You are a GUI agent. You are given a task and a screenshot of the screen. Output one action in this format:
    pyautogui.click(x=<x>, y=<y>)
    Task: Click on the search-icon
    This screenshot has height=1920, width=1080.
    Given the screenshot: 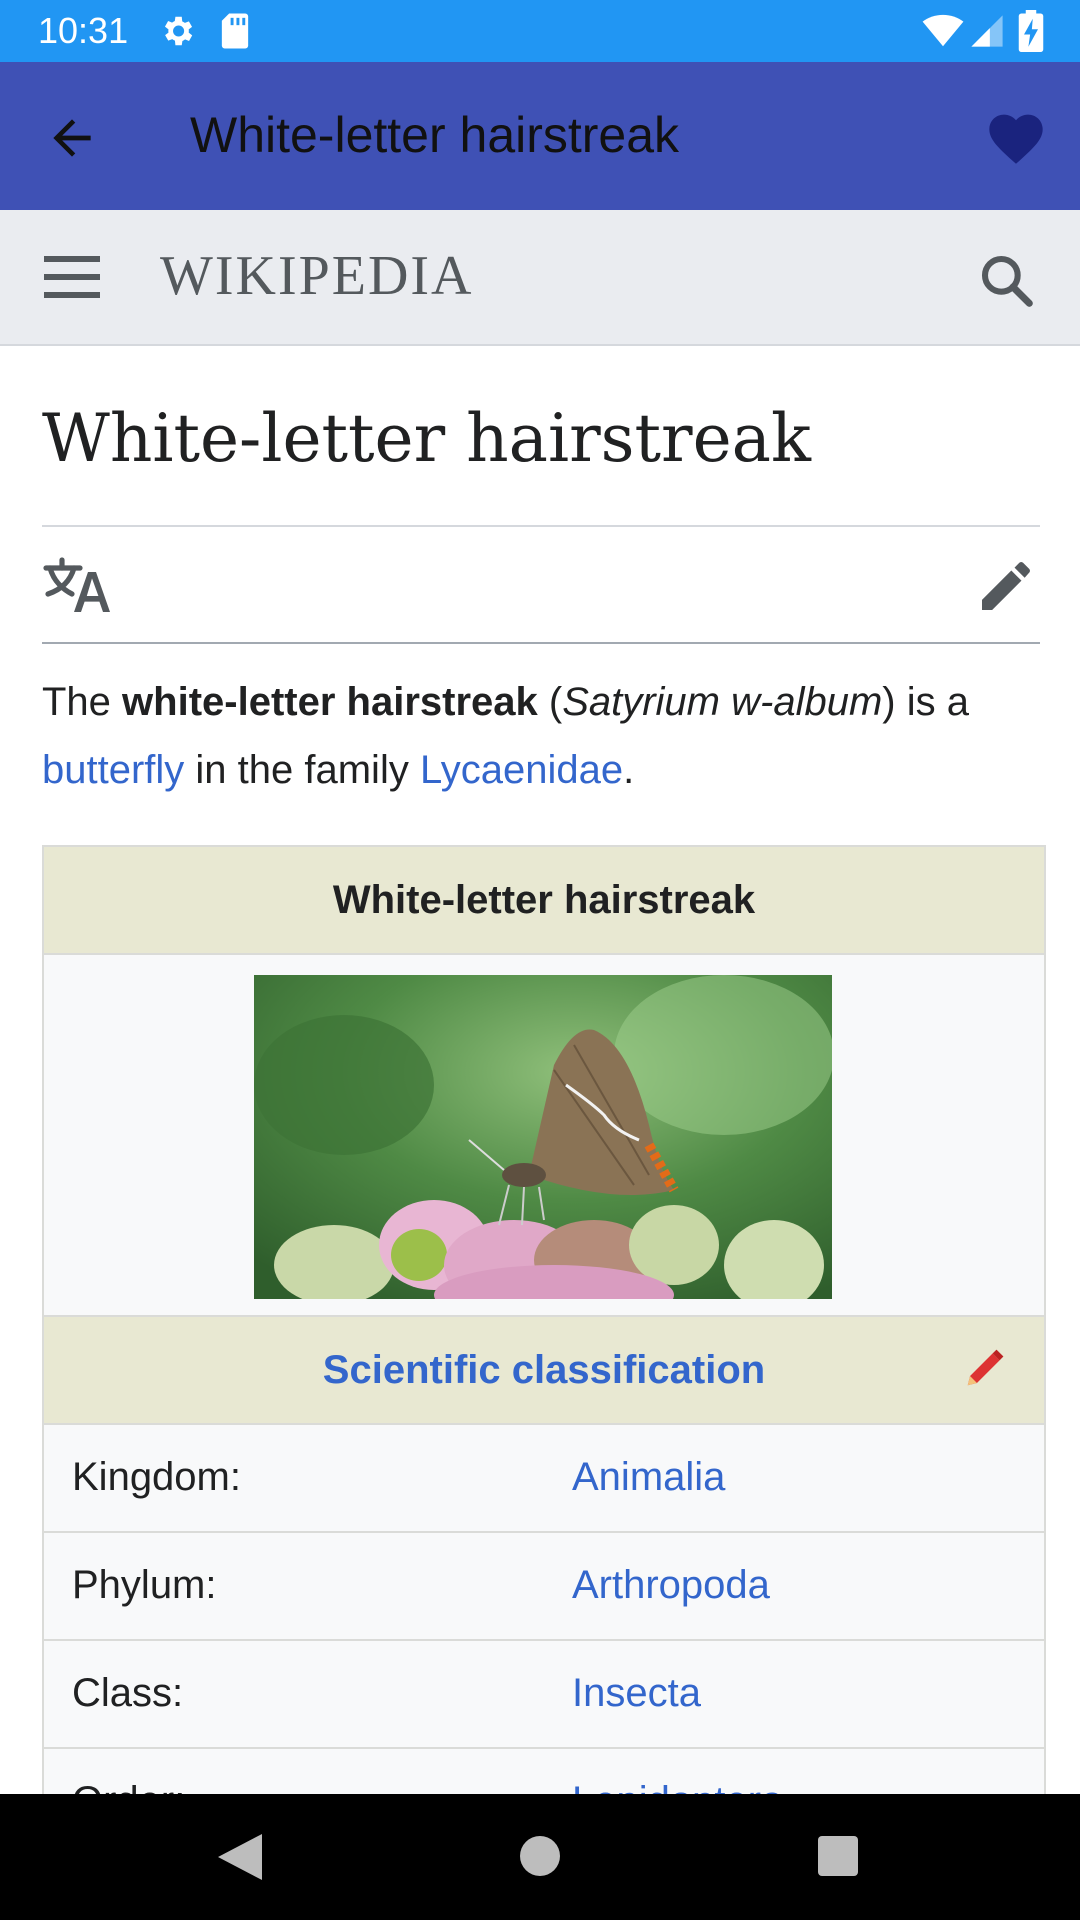 What is the action you would take?
    pyautogui.click(x=1006, y=280)
    